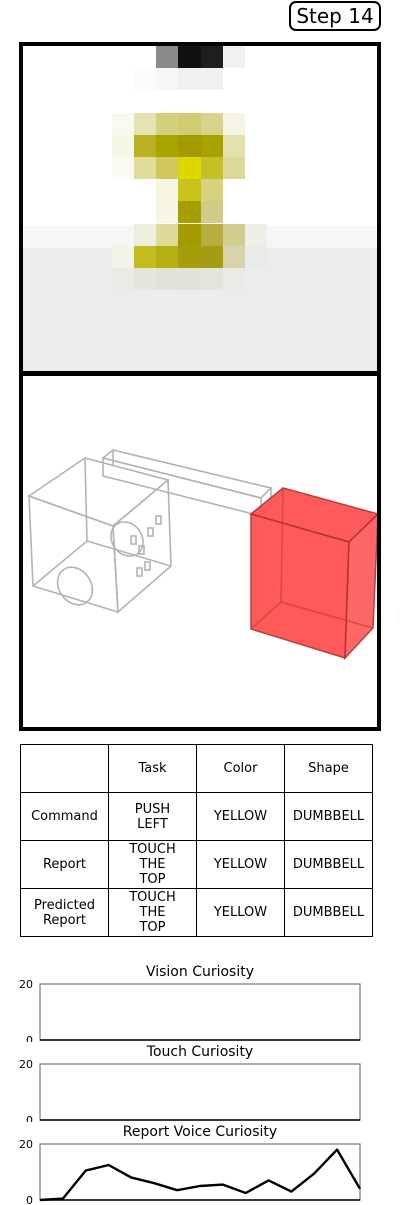  What do you see at coordinates (64, 864) in the screenshot?
I see `table-cell: Report` at bounding box center [64, 864].